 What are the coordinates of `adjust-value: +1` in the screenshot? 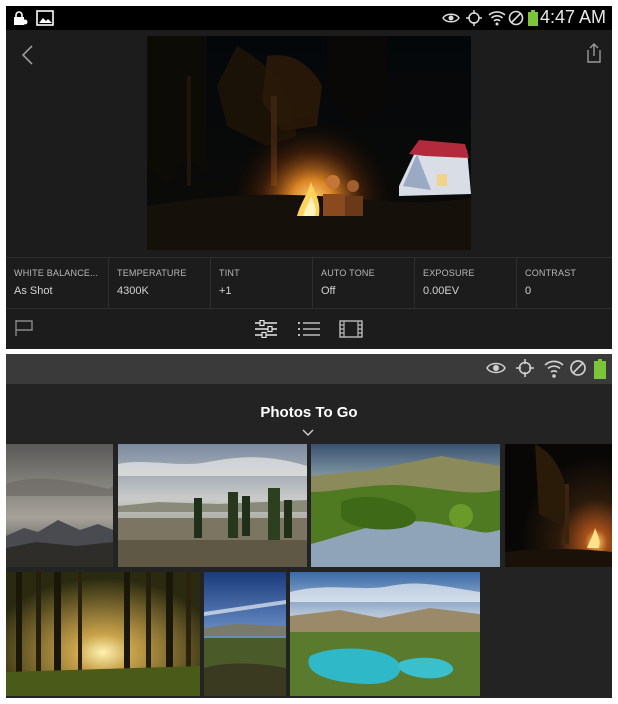 It's located at (225, 291).